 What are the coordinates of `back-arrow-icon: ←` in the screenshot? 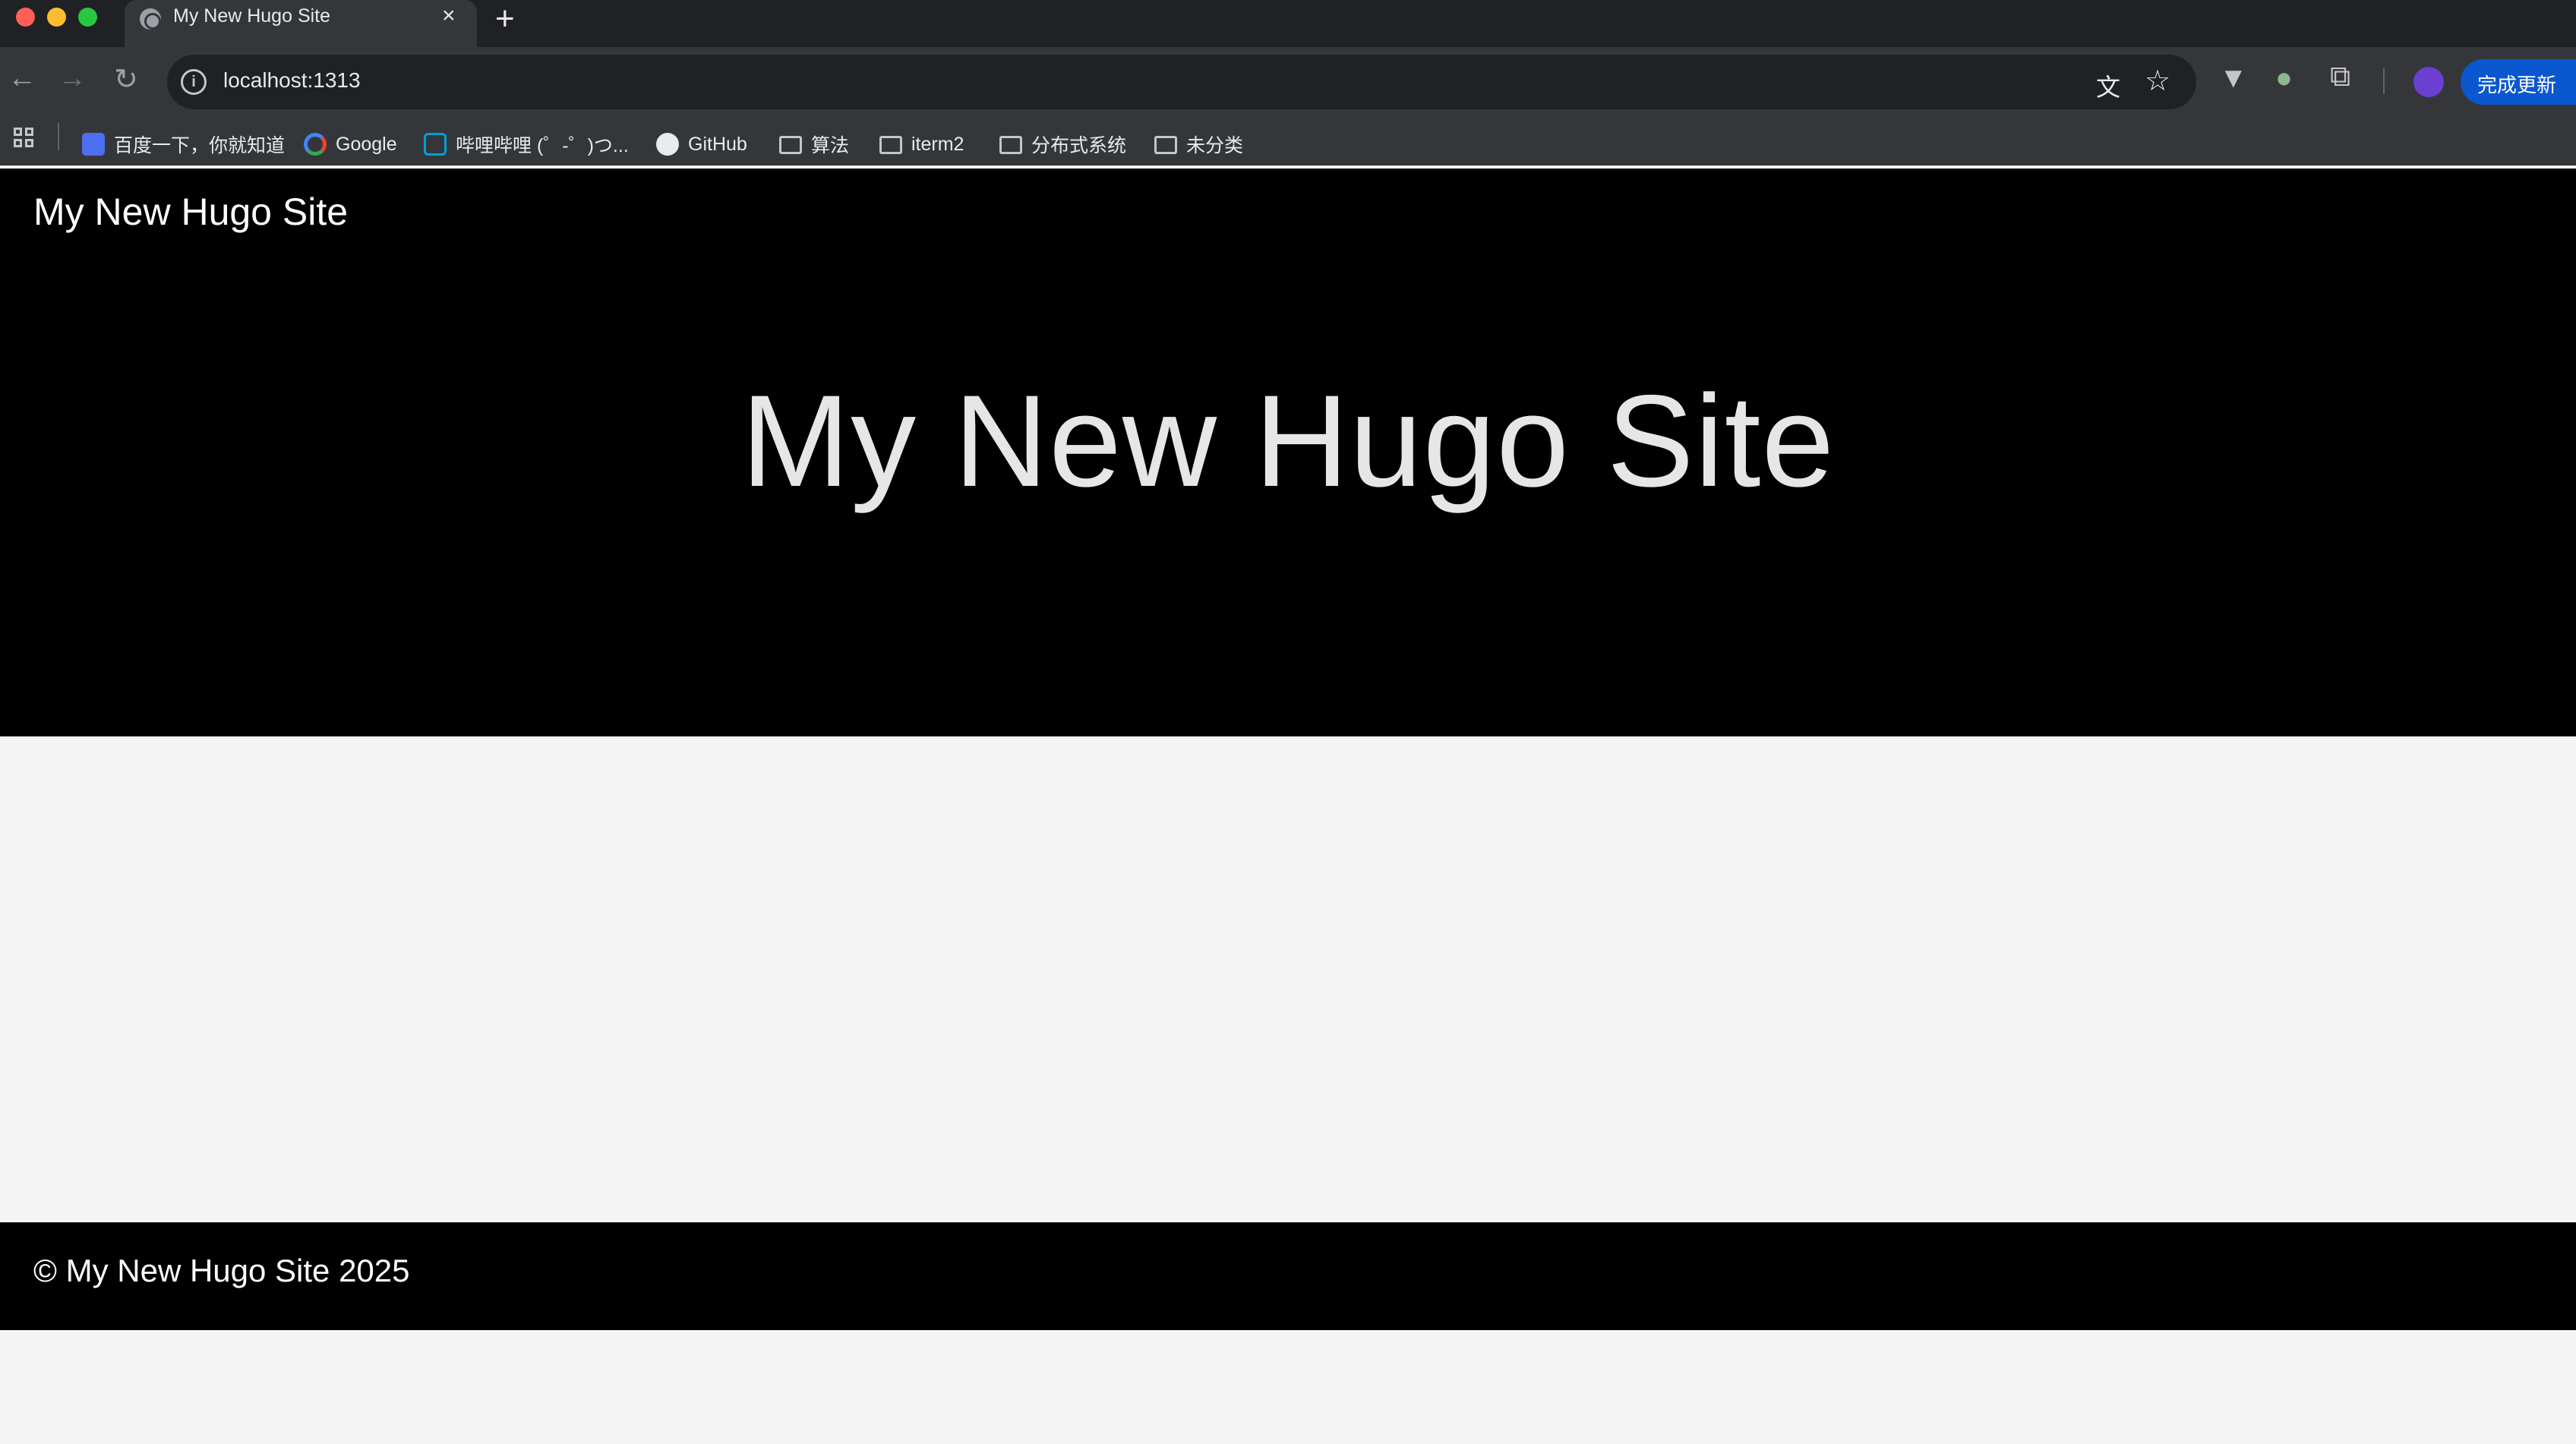 It's located at (22, 78).